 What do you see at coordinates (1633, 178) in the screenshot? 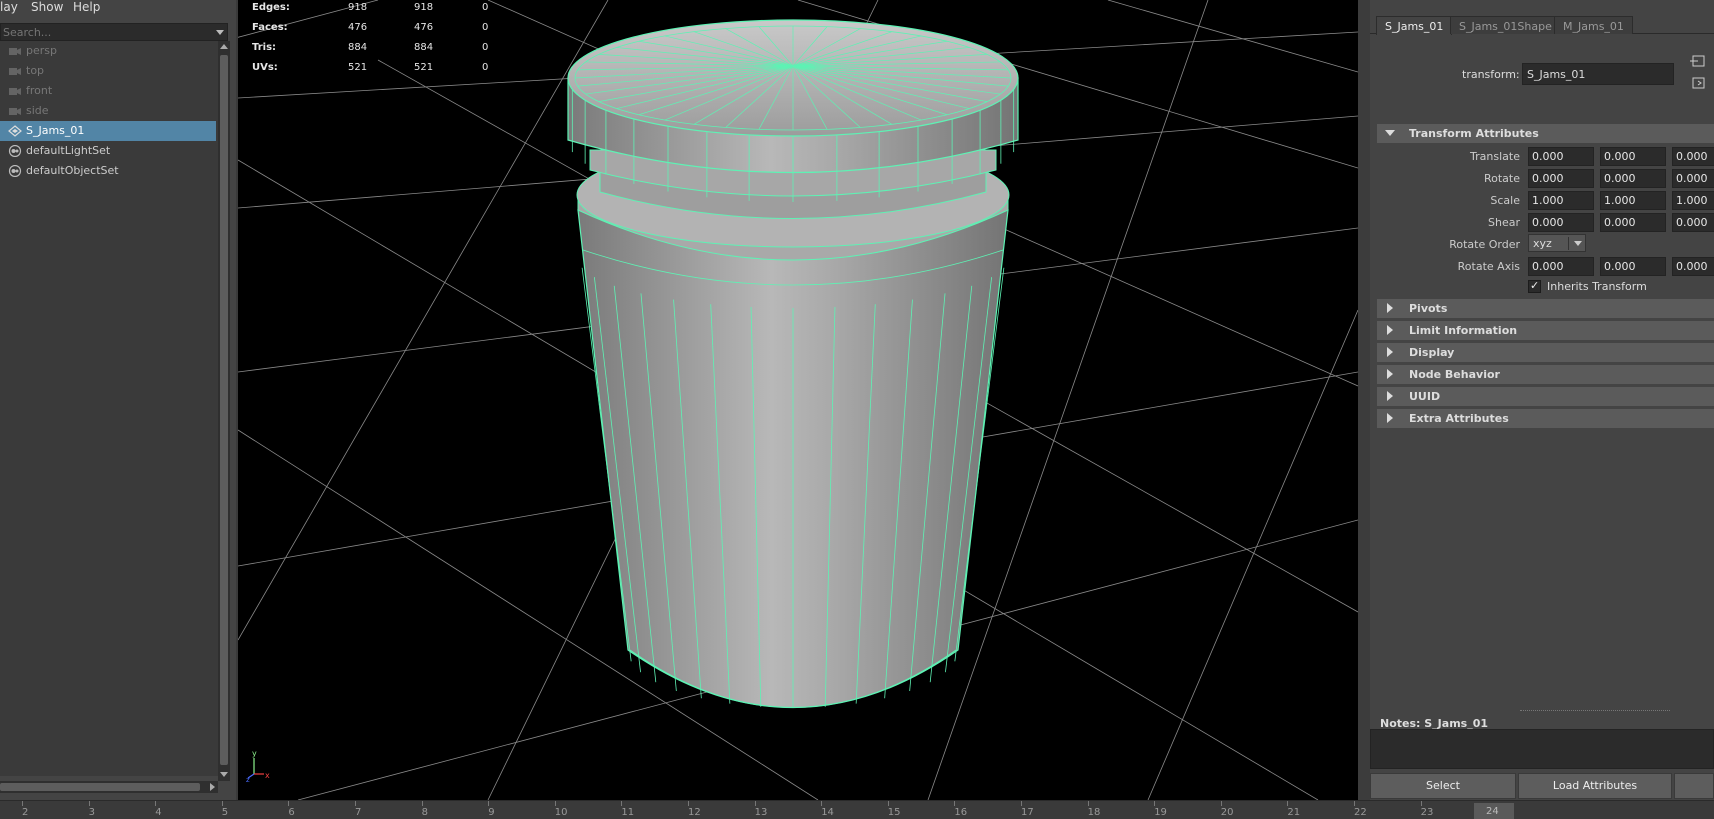
I see `rotate-y-field` at bounding box center [1633, 178].